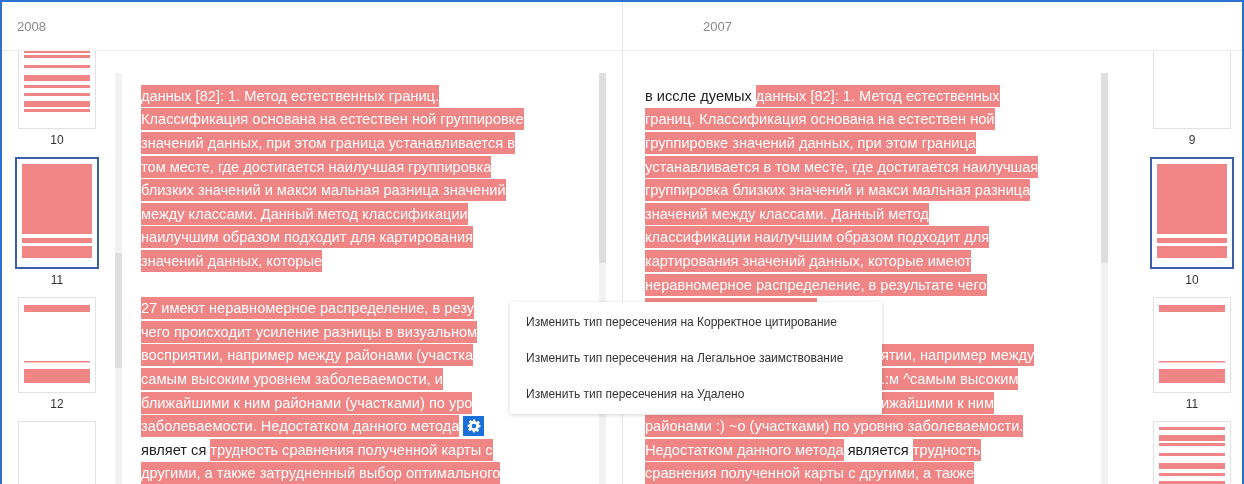  I want to click on highlighted-text: .:м ^самым высоким, so click(950, 378).